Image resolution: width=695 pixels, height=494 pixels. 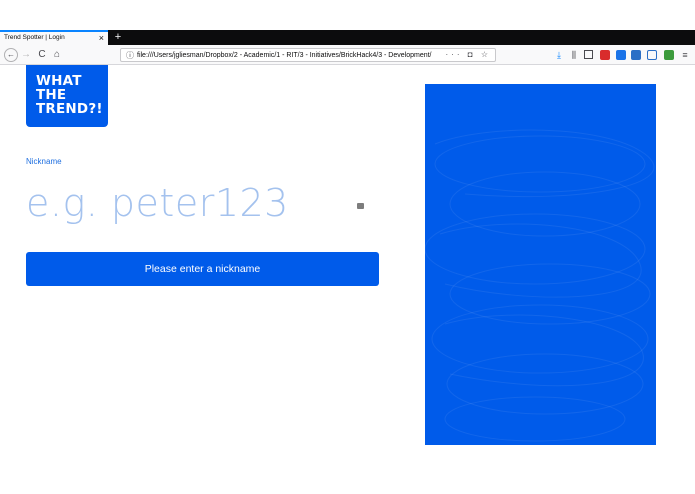 What do you see at coordinates (588, 54) in the screenshot?
I see `sidebar-icon` at bounding box center [588, 54].